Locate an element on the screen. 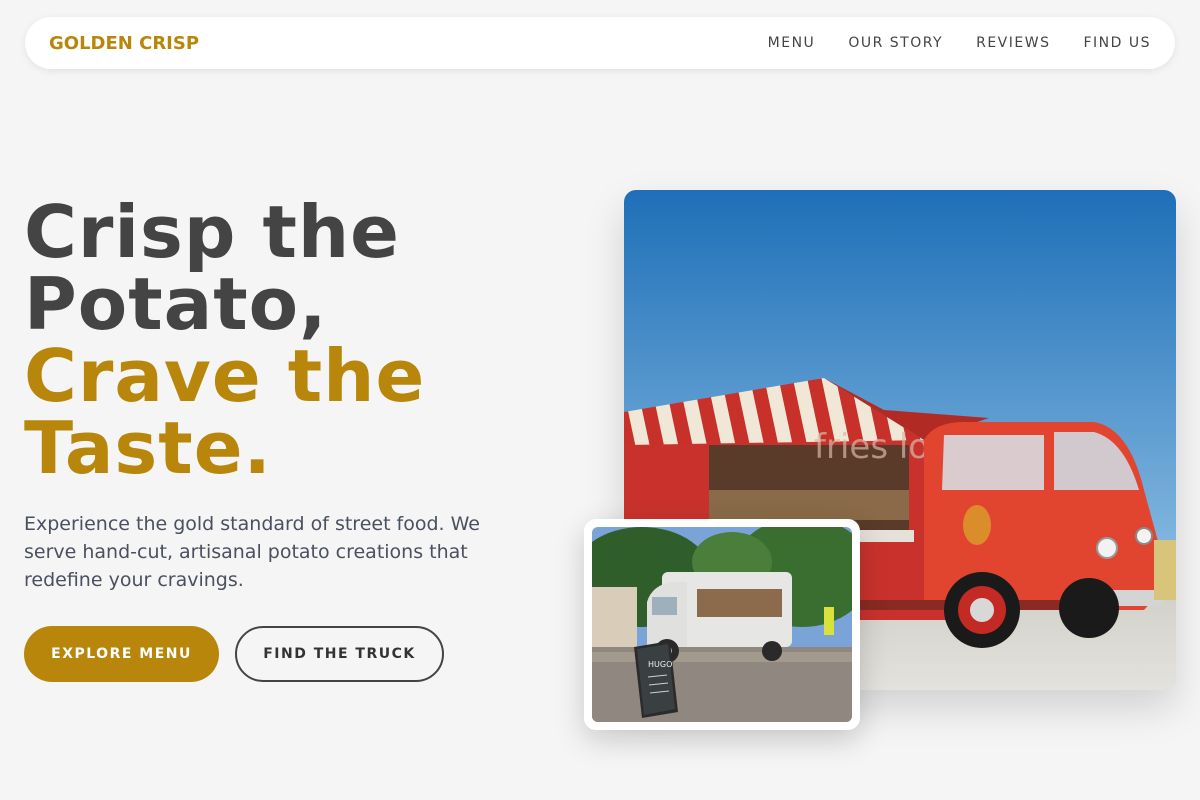 The height and width of the screenshot is (800, 1200). explore-menu-button: EXPLORE MENU is located at coordinates (121, 654).